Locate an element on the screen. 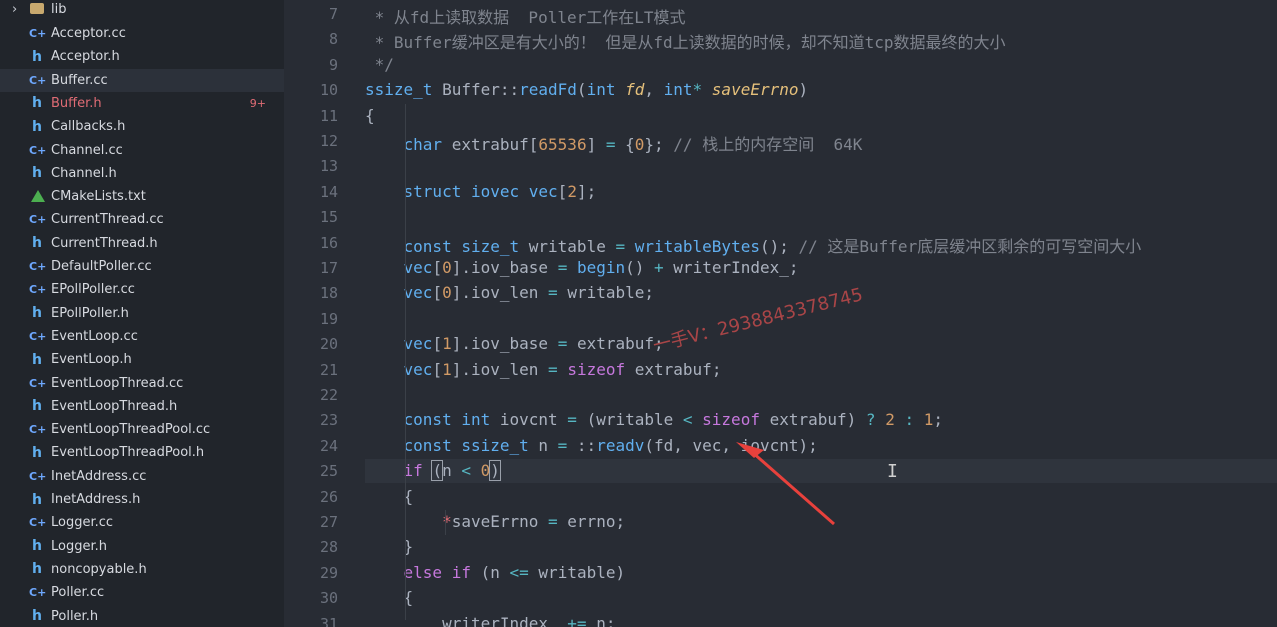 This screenshot has height=627, width=1277. code-token: (writable is located at coordinates (634, 420).